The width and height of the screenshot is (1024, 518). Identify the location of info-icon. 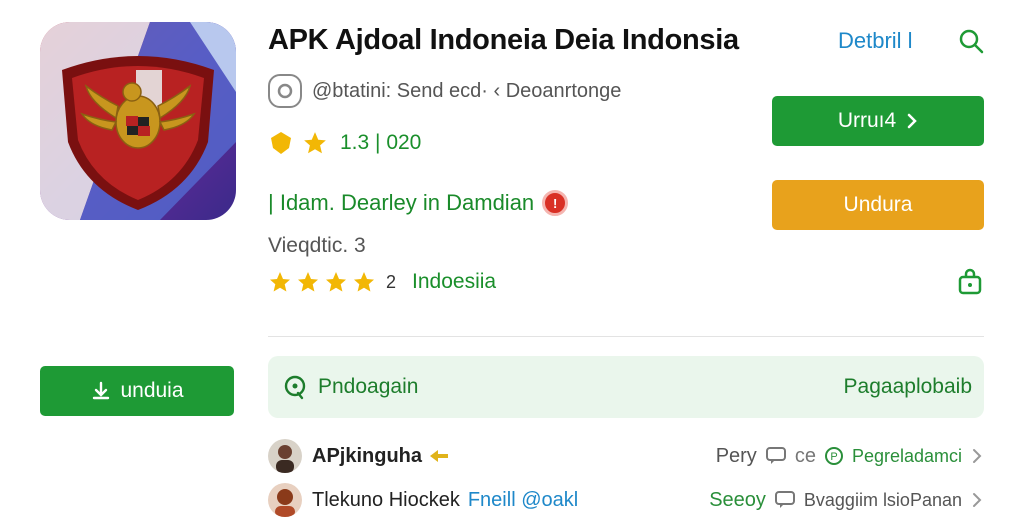
(295, 387).